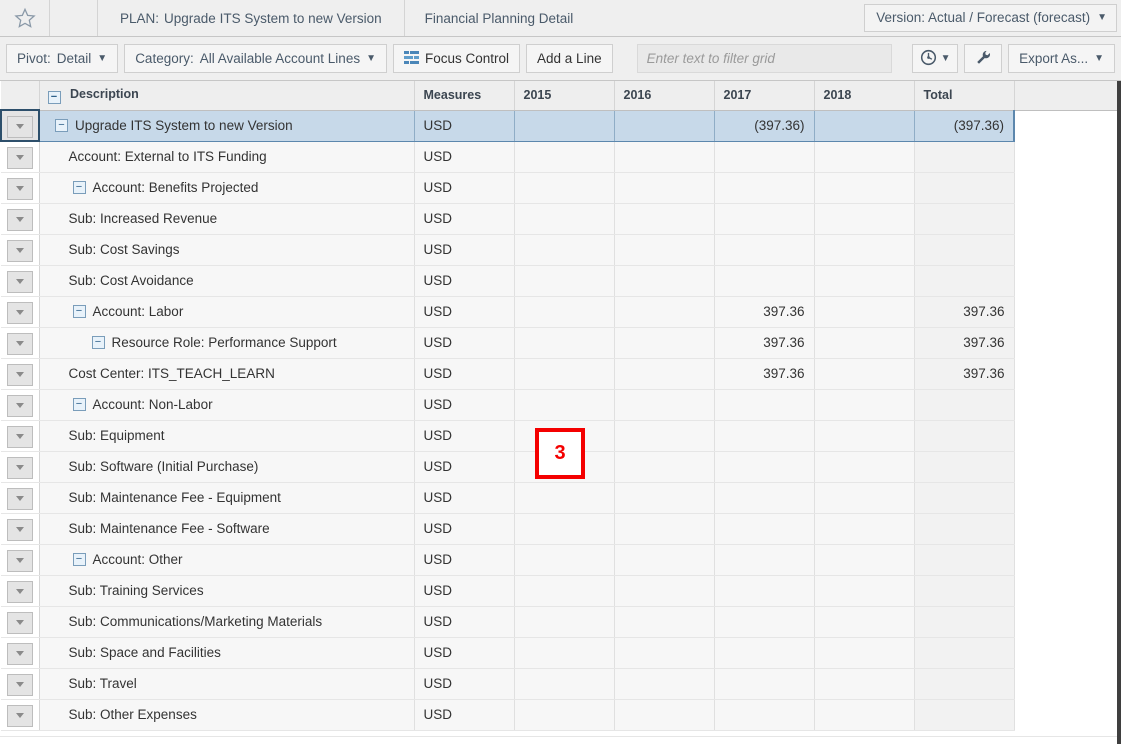 This screenshot has height=744, width=1121. What do you see at coordinates (227, 96) in the screenshot?
I see `column-header-description: − Description` at bounding box center [227, 96].